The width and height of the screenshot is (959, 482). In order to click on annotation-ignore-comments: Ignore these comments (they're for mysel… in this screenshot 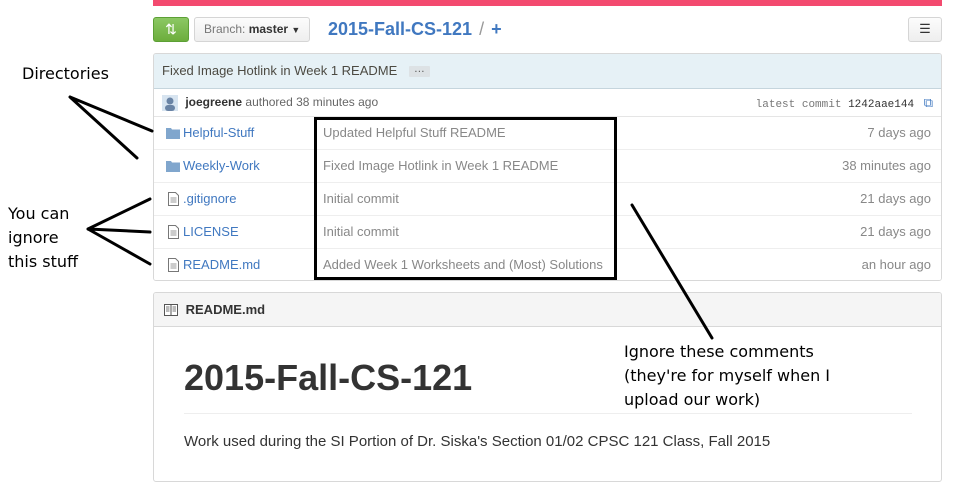, I will do `click(727, 376)`.